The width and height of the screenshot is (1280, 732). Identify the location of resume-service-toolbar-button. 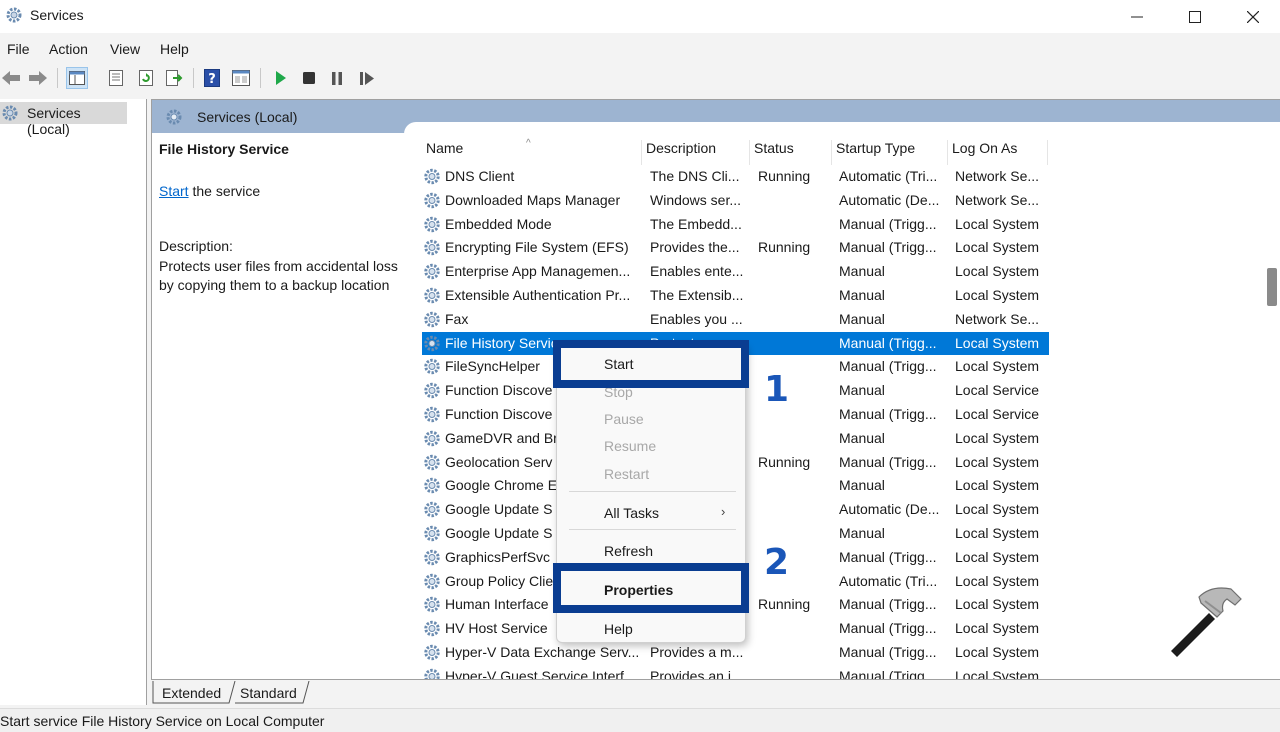
(367, 78).